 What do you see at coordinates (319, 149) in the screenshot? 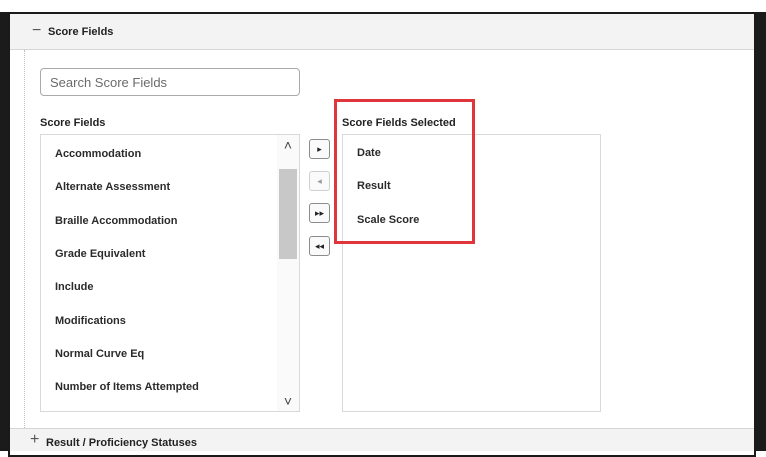
I see `move-right-button: ▸` at bounding box center [319, 149].